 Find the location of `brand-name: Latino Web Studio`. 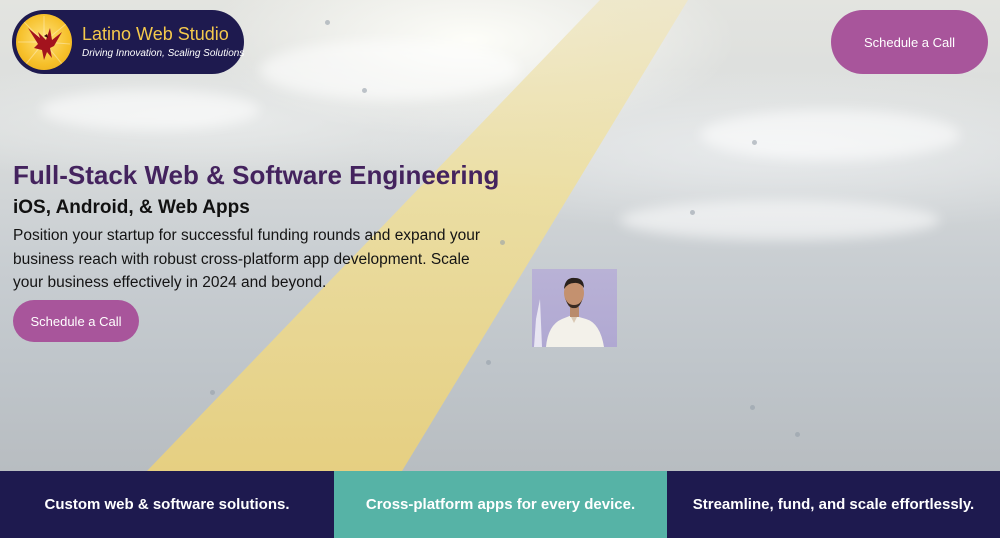

brand-name: Latino Web Studio is located at coordinates (155, 34).